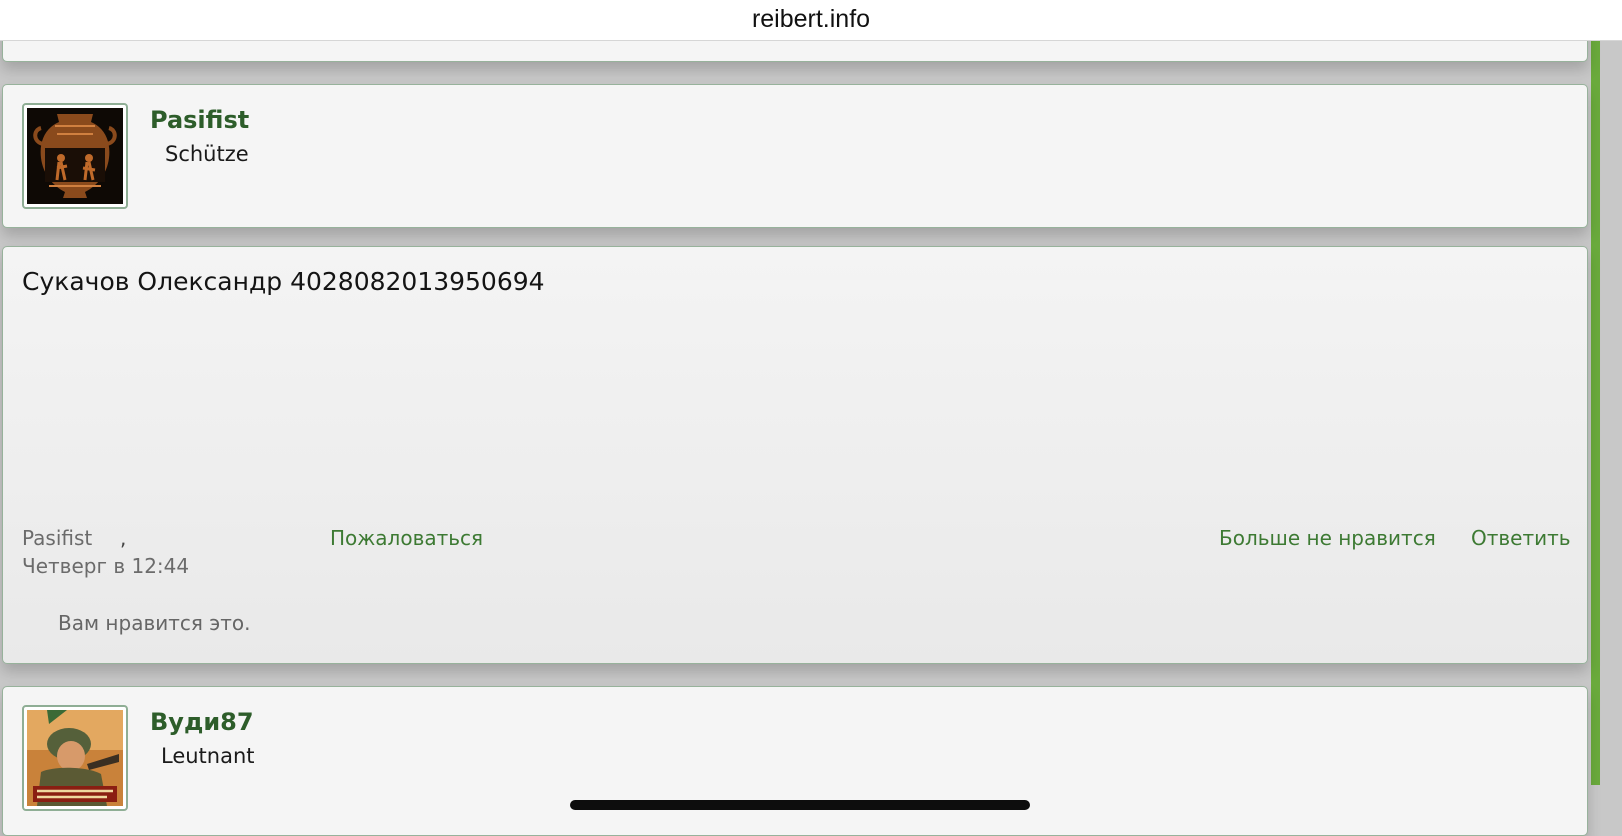 This screenshot has height=836, width=1622. What do you see at coordinates (207, 154) in the screenshot?
I see `user-rank: Schütze` at bounding box center [207, 154].